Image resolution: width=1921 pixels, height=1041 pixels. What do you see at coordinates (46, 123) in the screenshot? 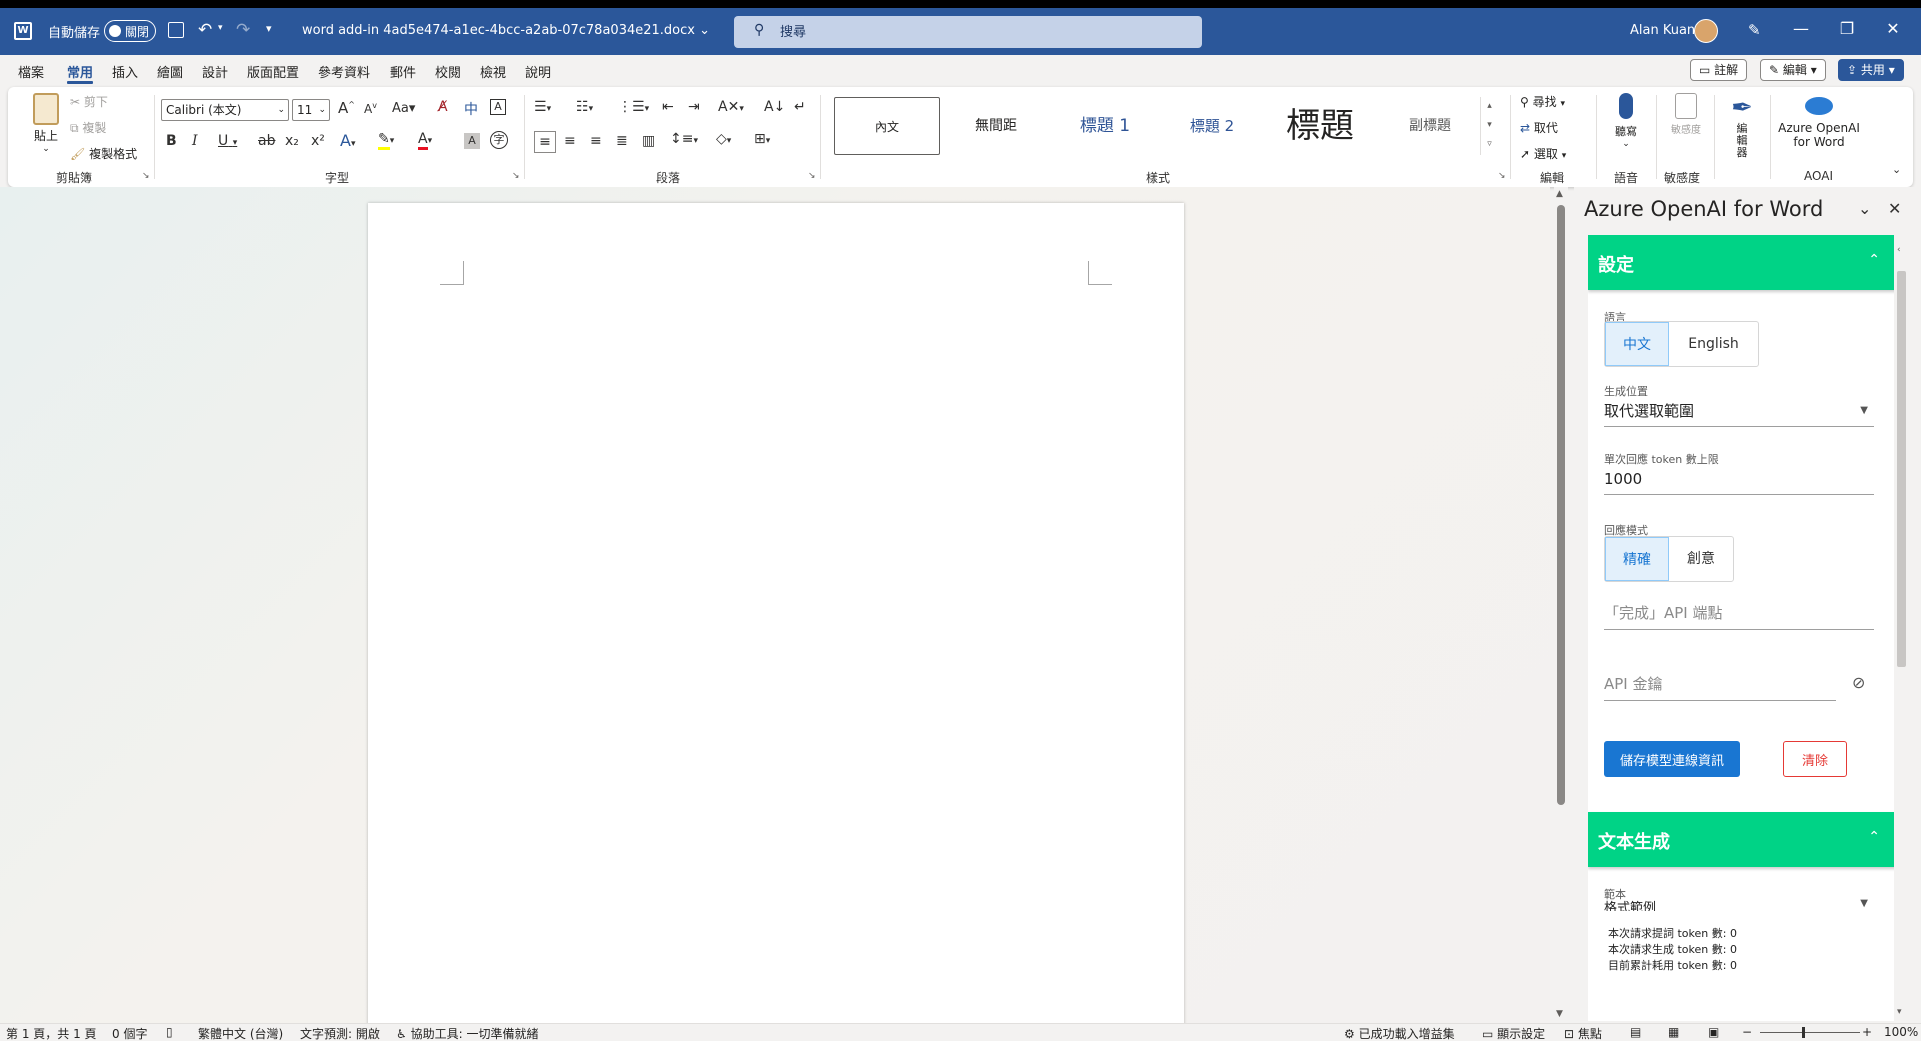
I see `paste-button: 貼上 ⌄` at bounding box center [46, 123].